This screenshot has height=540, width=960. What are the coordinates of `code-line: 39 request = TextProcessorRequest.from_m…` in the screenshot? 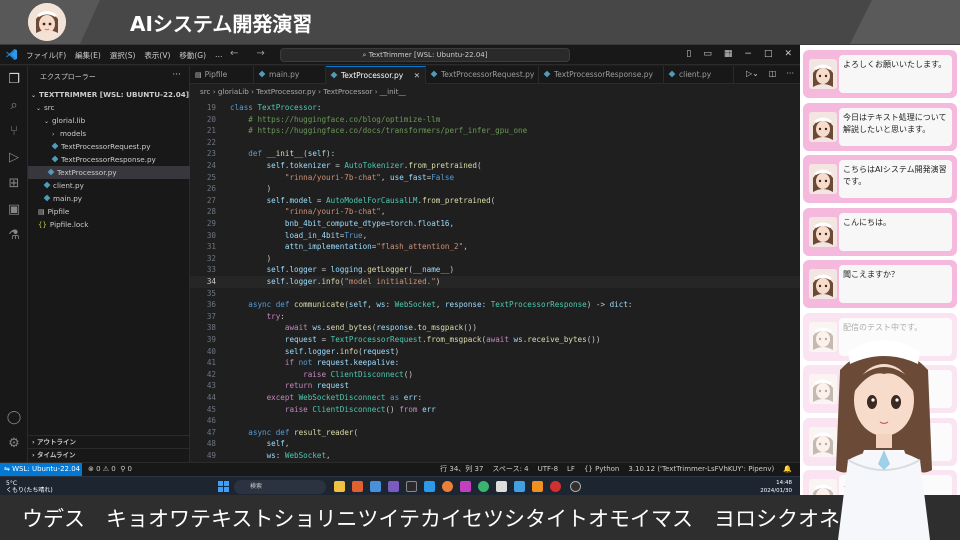 It's located at (495, 340).